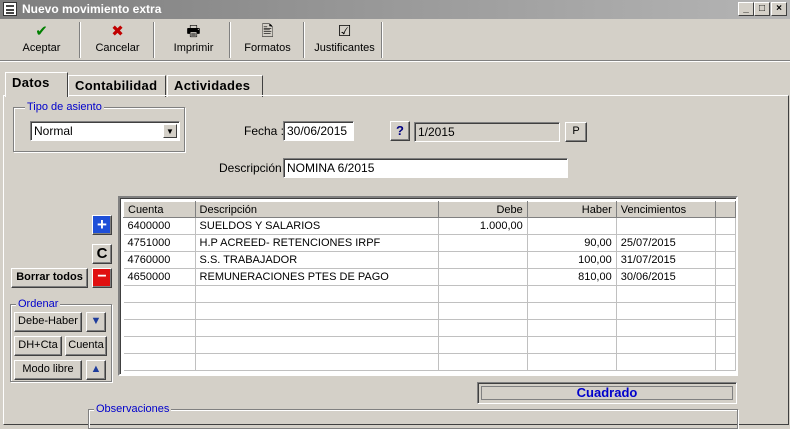 The image size is (790, 429). What do you see at coordinates (400, 131) in the screenshot?
I see `help-button: ?` at bounding box center [400, 131].